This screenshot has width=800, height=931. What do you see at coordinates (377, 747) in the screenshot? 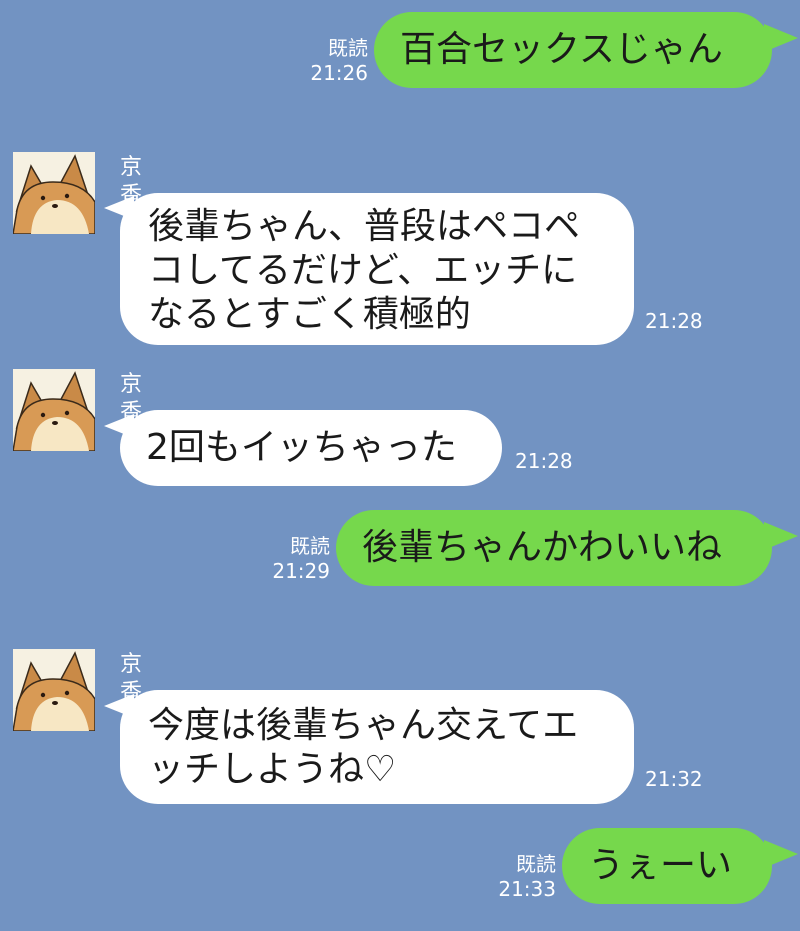
I see `message-bubble: 今度は後輩ちゃん交えてエ ッチしようね♡` at bounding box center [377, 747].